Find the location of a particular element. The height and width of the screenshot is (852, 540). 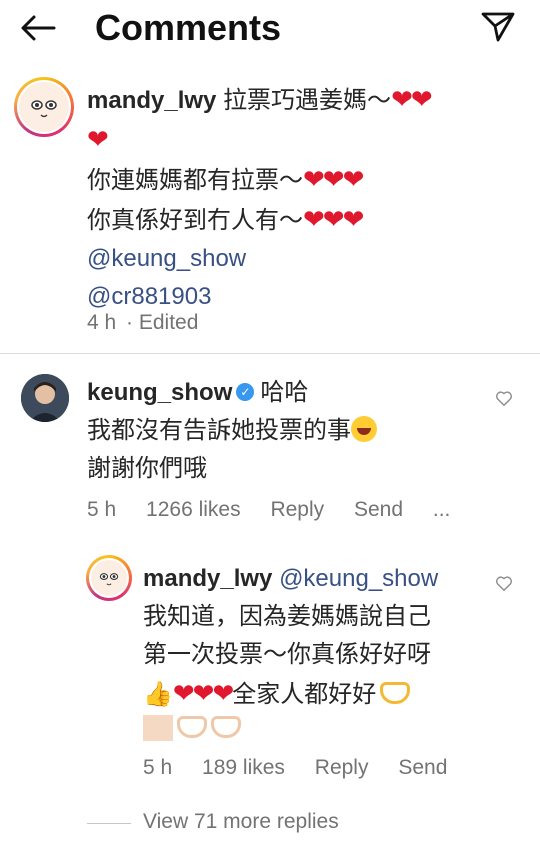

comment-body: keung_show ✓ 哈哈 我都沒有告訴她投票的事 謝謝你們哦 is located at coordinates (287, 431).